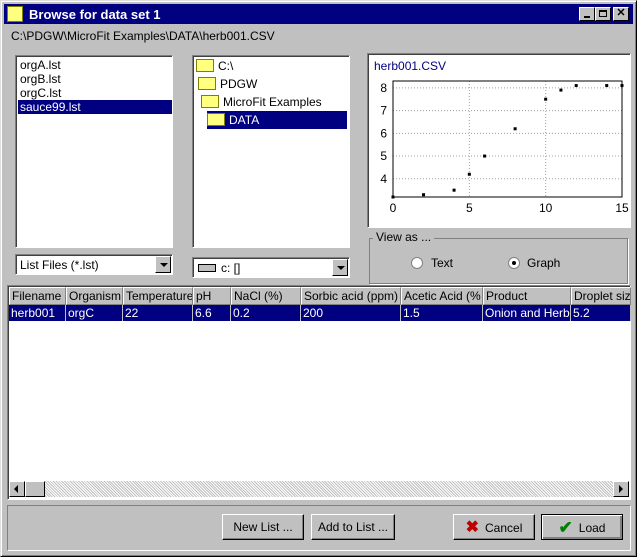 This screenshot has height=557, width=637. What do you see at coordinates (546, 208) in the screenshot?
I see `x-tick-label: 10` at bounding box center [546, 208].